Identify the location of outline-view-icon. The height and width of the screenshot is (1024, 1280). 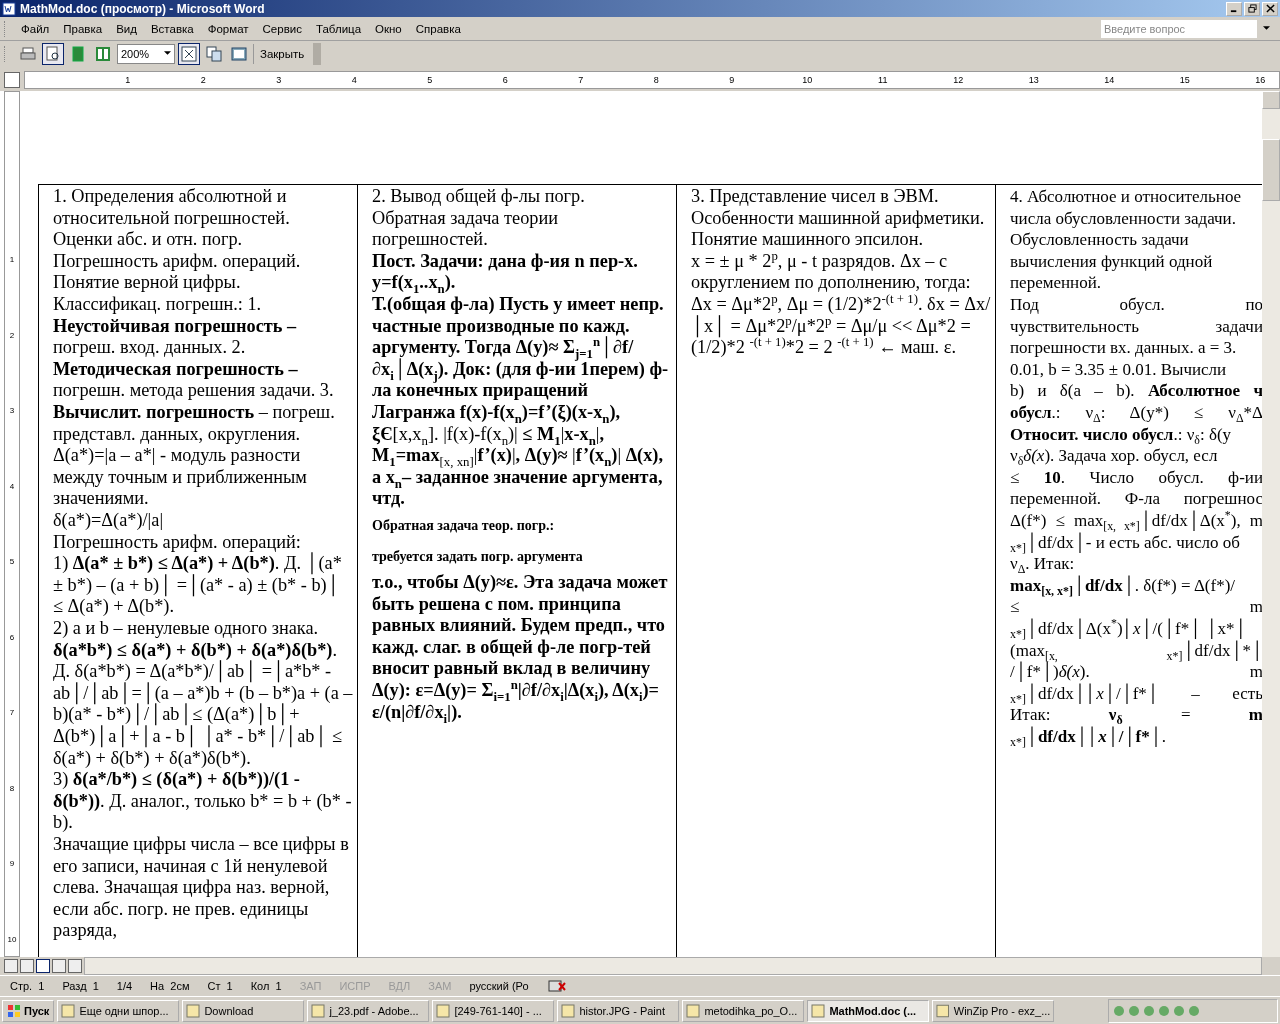
(59, 966).